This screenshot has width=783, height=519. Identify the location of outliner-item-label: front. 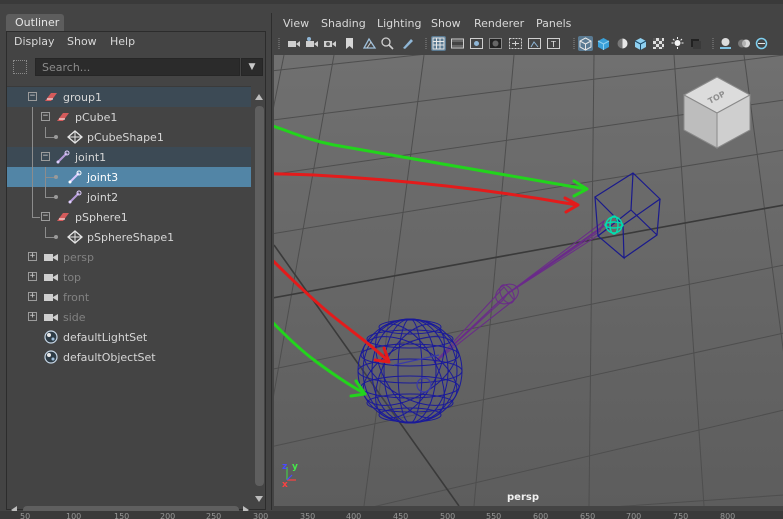
(76, 297).